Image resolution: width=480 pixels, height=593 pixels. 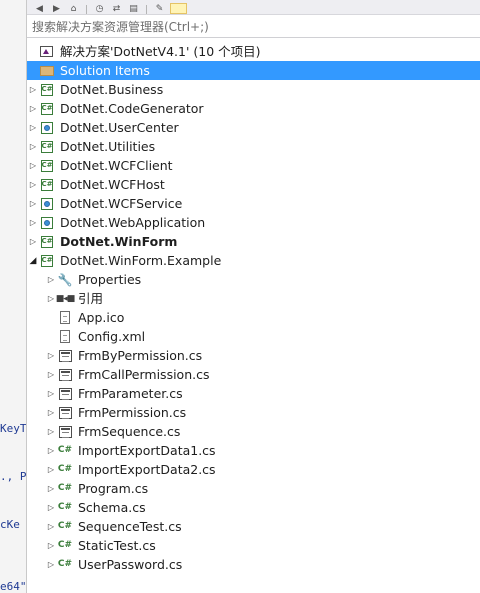 What do you see at coordinates (253, 545) in the screenshot?
I see `tree-item: ▷ C# StaticTest.cs` at bounding box center [253, 545].